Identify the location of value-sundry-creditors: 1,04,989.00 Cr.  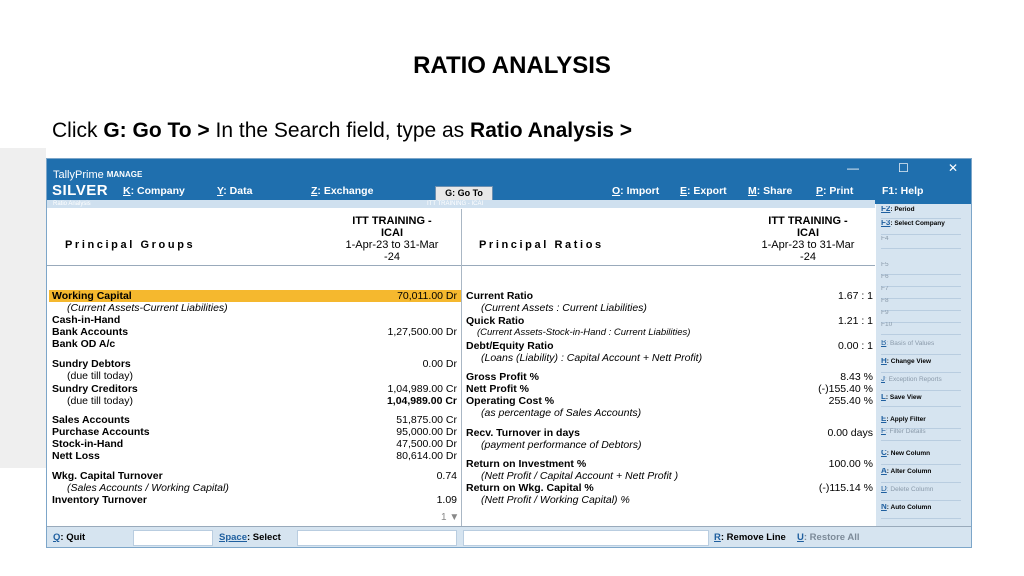
(422, 389).